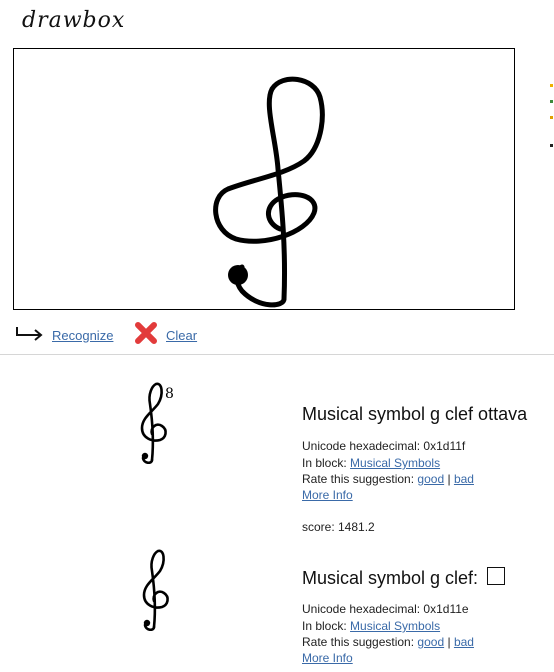 This screenshot has width=554, height=672. I want to click on missing-glyph-box-icon, so click(496, 576).